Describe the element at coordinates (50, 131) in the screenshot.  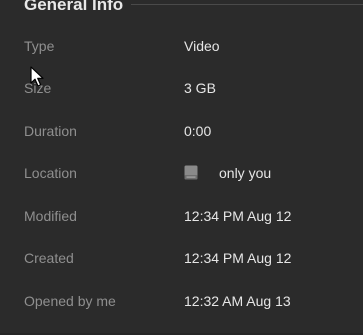
I see `row-label: Duration` at that location.